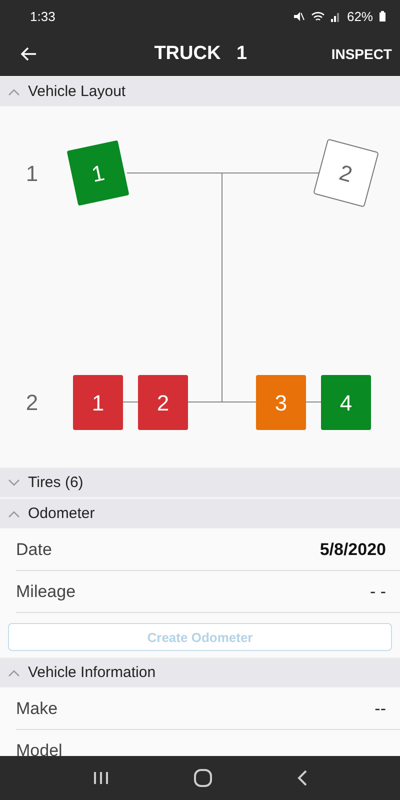 The height and width of the screenshot is (800, 400). What do you see at coordinates (77, 91) in the screenshot?
I see `section-title: Vehicle Layout` at bounding box center [77, 91].